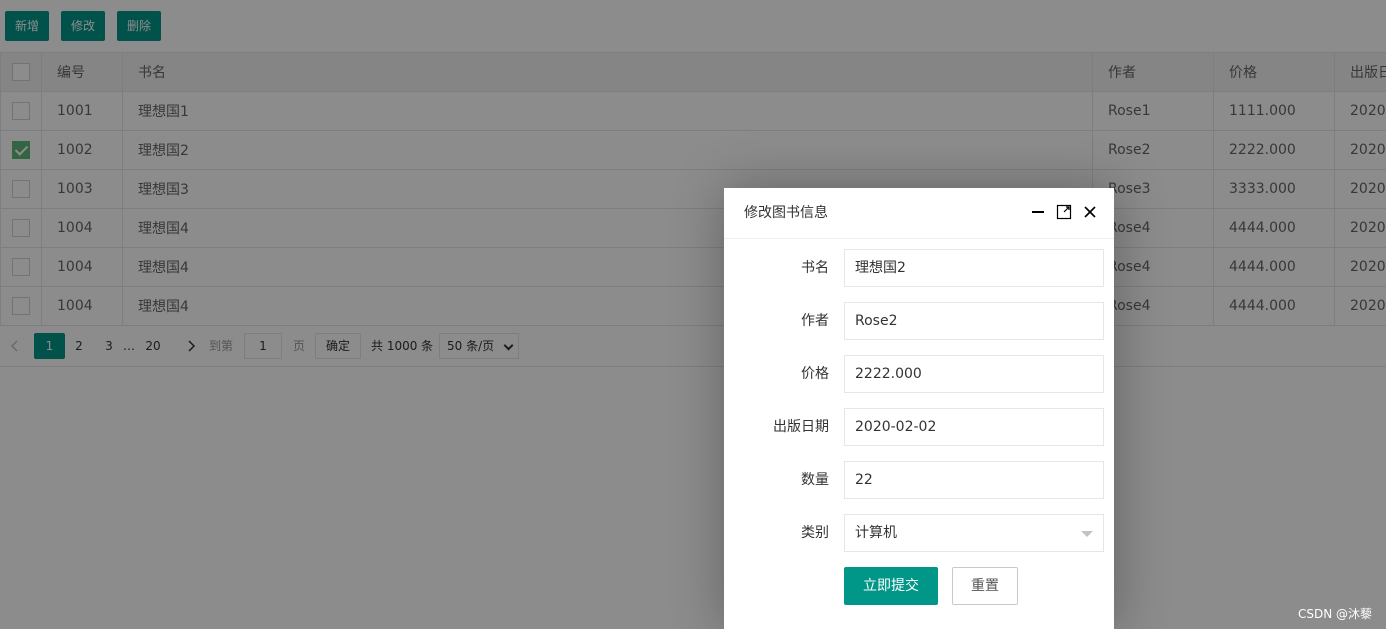 Image resolution: width=1386 pixels, height=629 pixels. What do you see at coordinates (1090, 212) in the screenshot?
I see `close-icon` at bounding box center [1090, 212].